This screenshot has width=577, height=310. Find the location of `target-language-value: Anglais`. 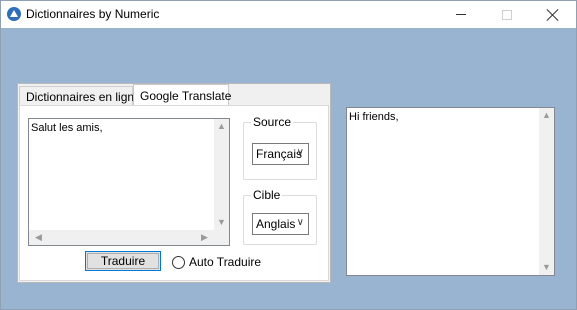

target-language-value: Anglais is located at coordinates (276, 224).